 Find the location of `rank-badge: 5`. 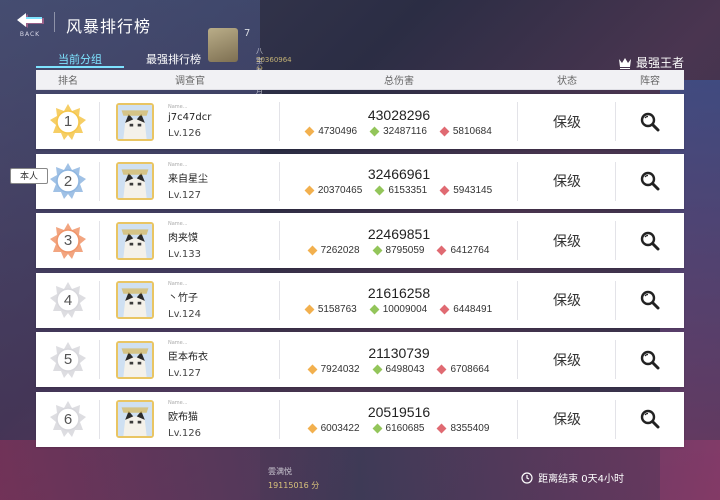

rank-badge: 5 is located at coordinates (68, 360).